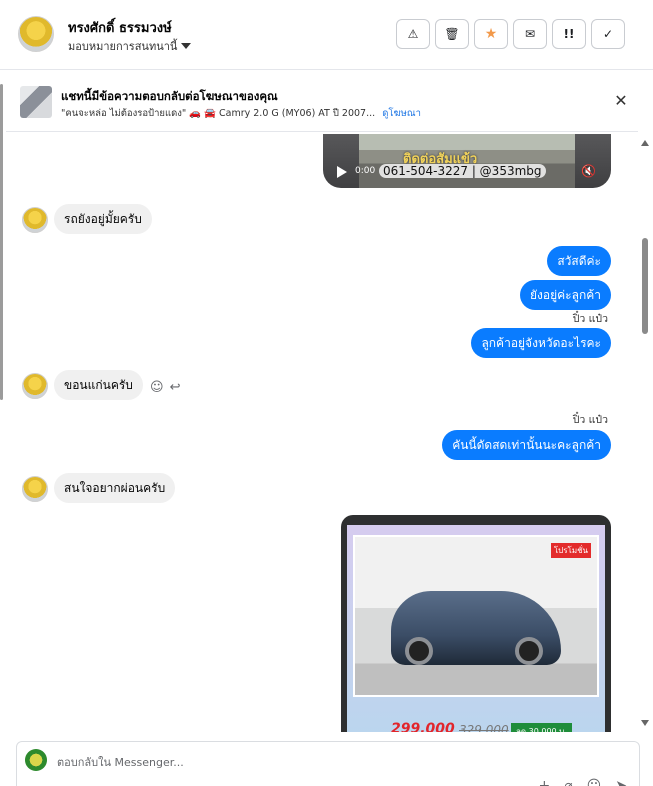  Describe the element at coordinates (476, 616) in the screenshot. I see `car-photo: โปรโมชั่น` at that location.